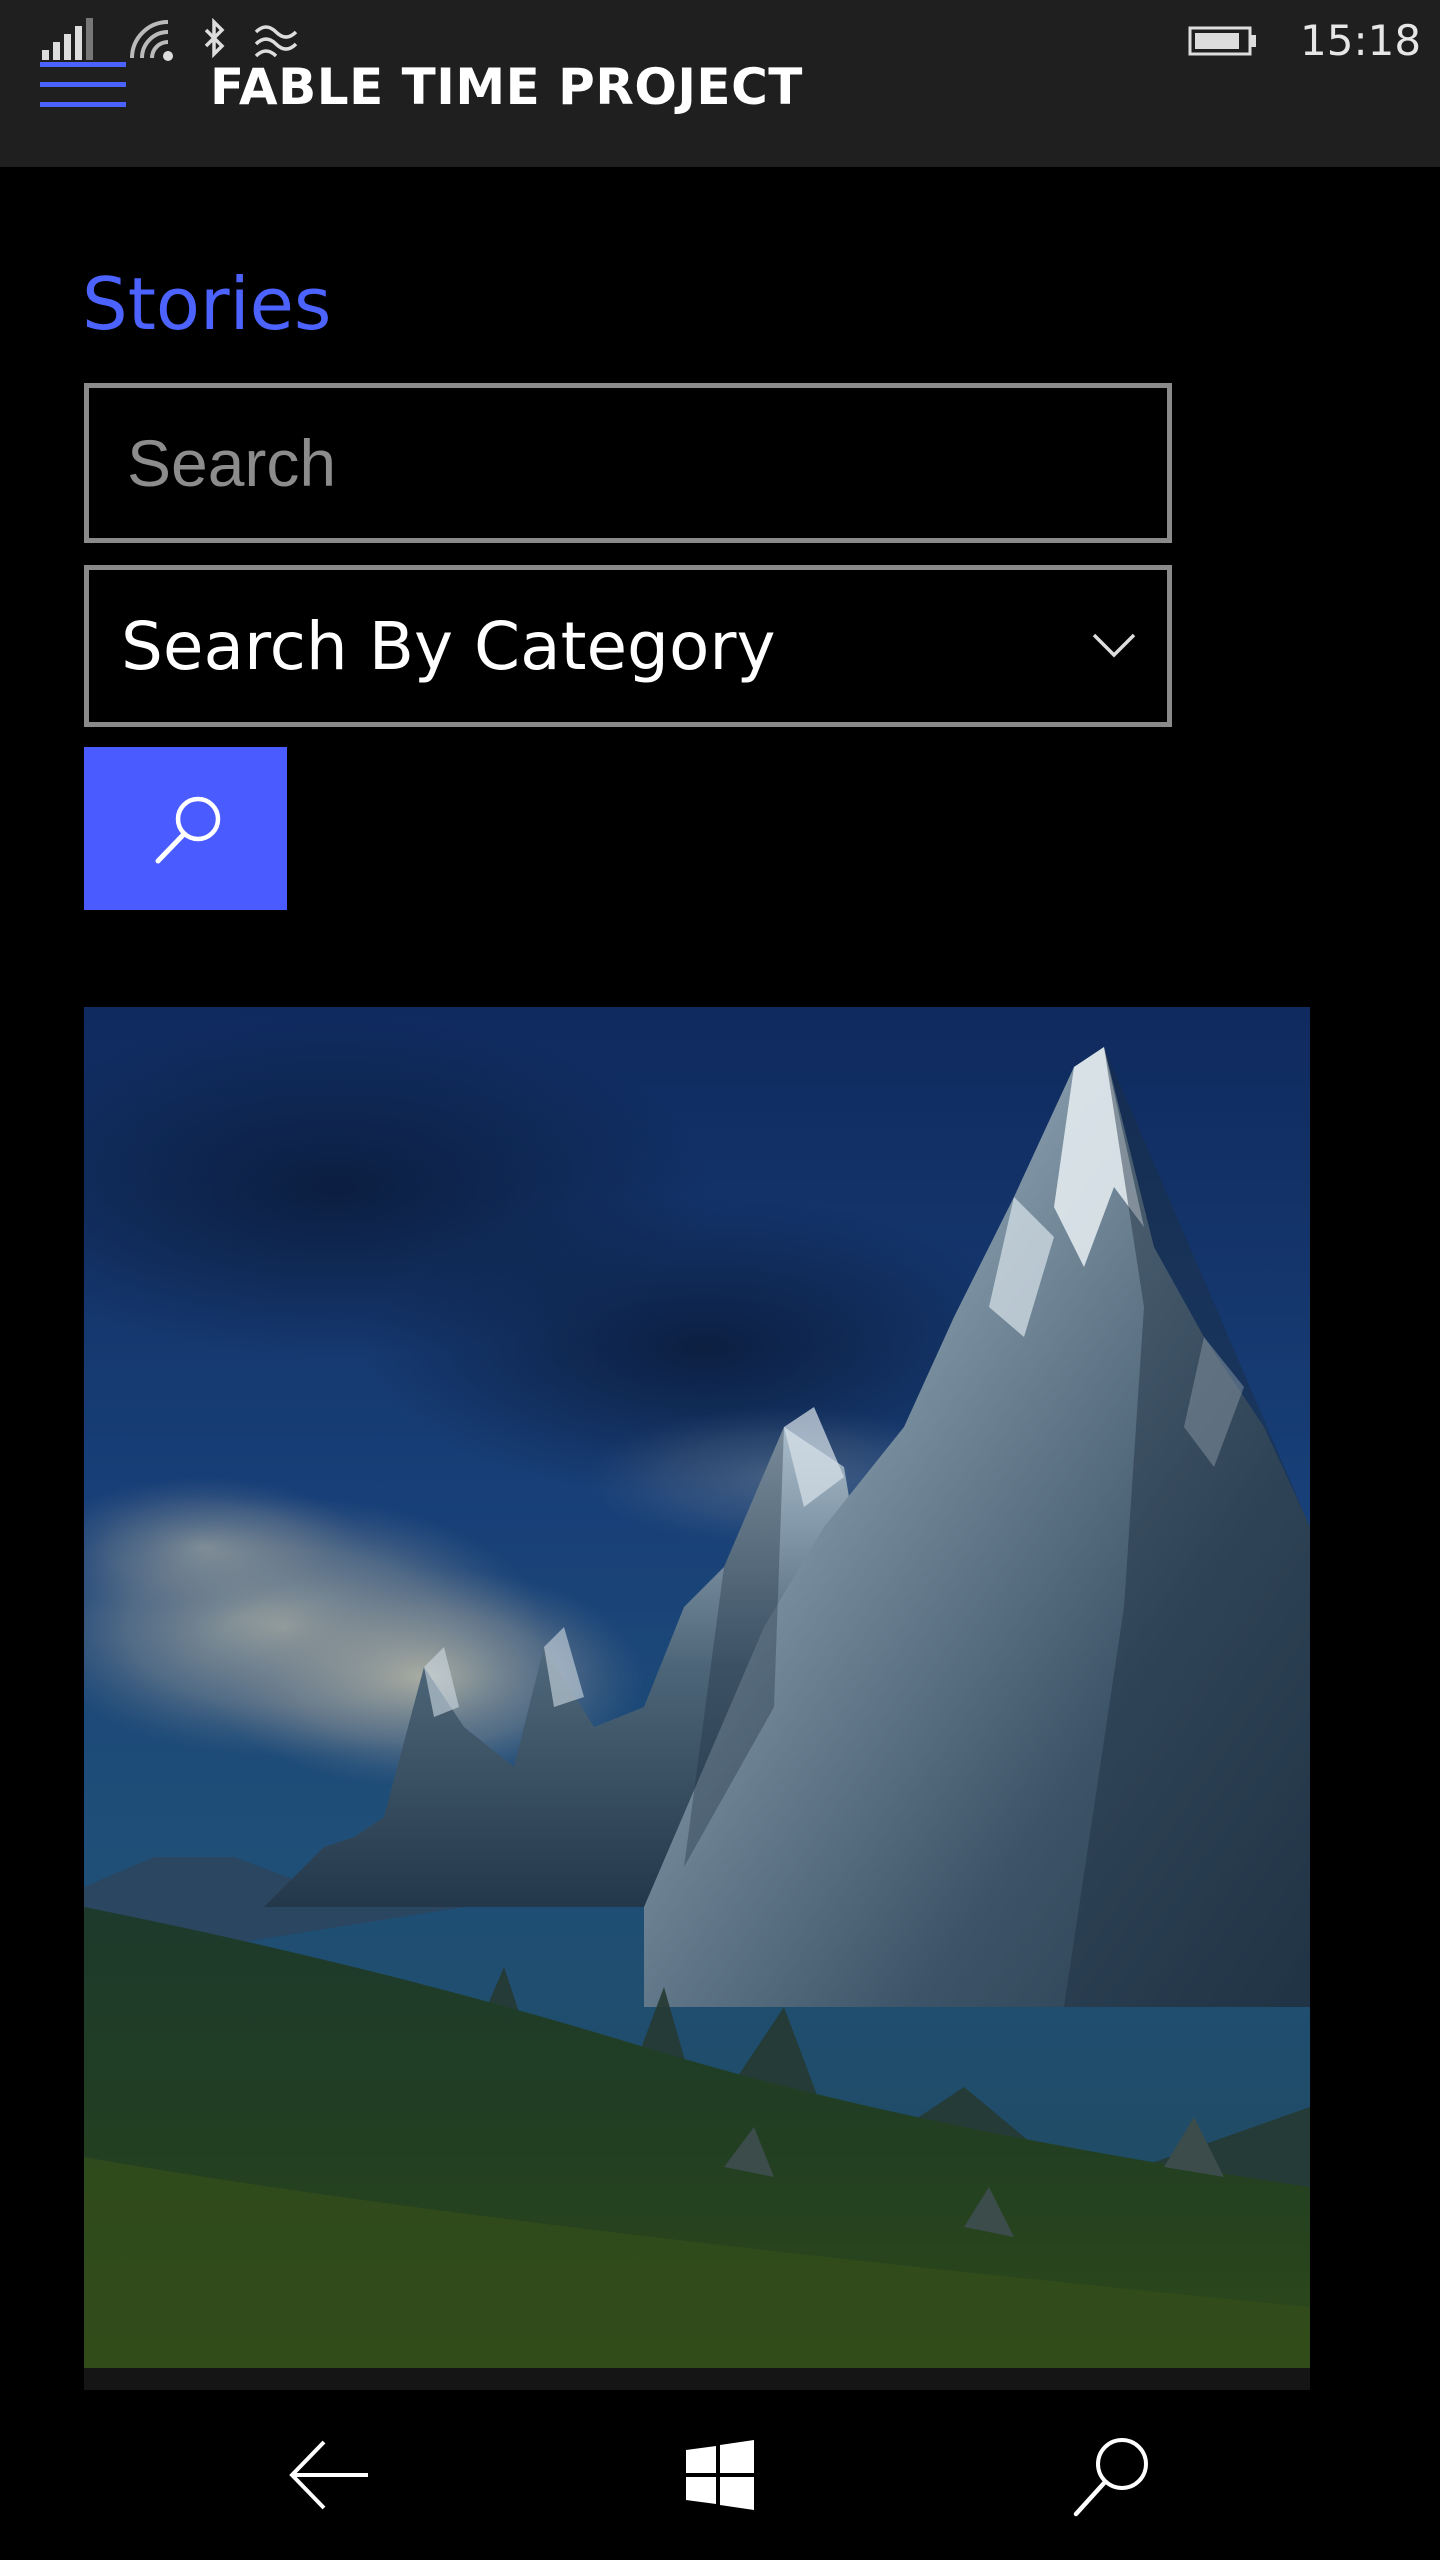  Describe the element at coordinates (214, 38) in the screenshot. I see `bluetooth-icon` at that location.